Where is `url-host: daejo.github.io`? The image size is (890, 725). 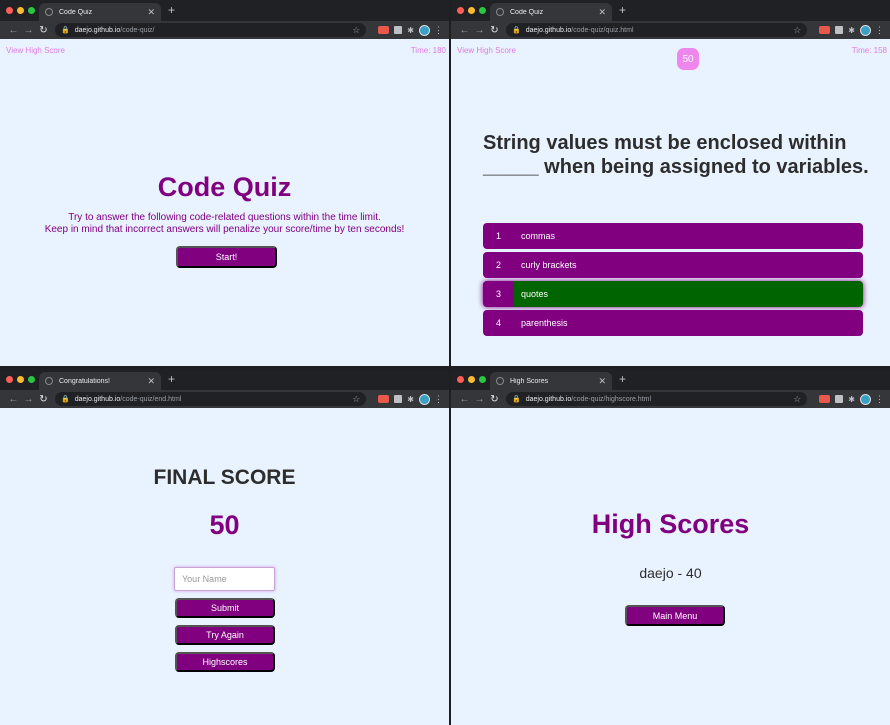
url-host: daejo.github.io is located at coordinates (548, 399).